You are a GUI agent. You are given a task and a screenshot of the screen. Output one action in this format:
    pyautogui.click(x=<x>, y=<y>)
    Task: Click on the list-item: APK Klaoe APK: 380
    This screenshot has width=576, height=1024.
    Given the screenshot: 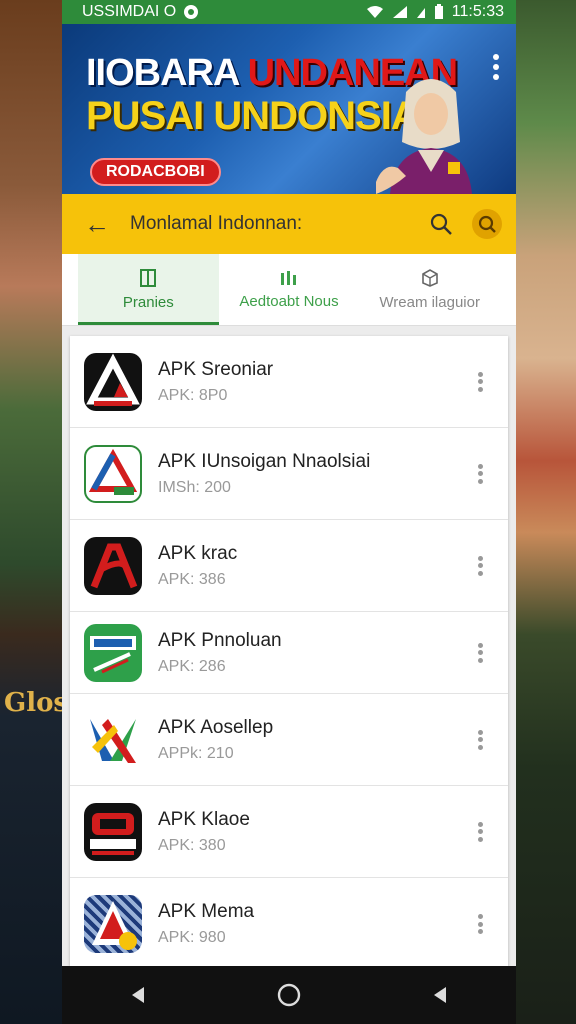 What is the action you would take?
    pyautogui.click(x=289, y=832)
    